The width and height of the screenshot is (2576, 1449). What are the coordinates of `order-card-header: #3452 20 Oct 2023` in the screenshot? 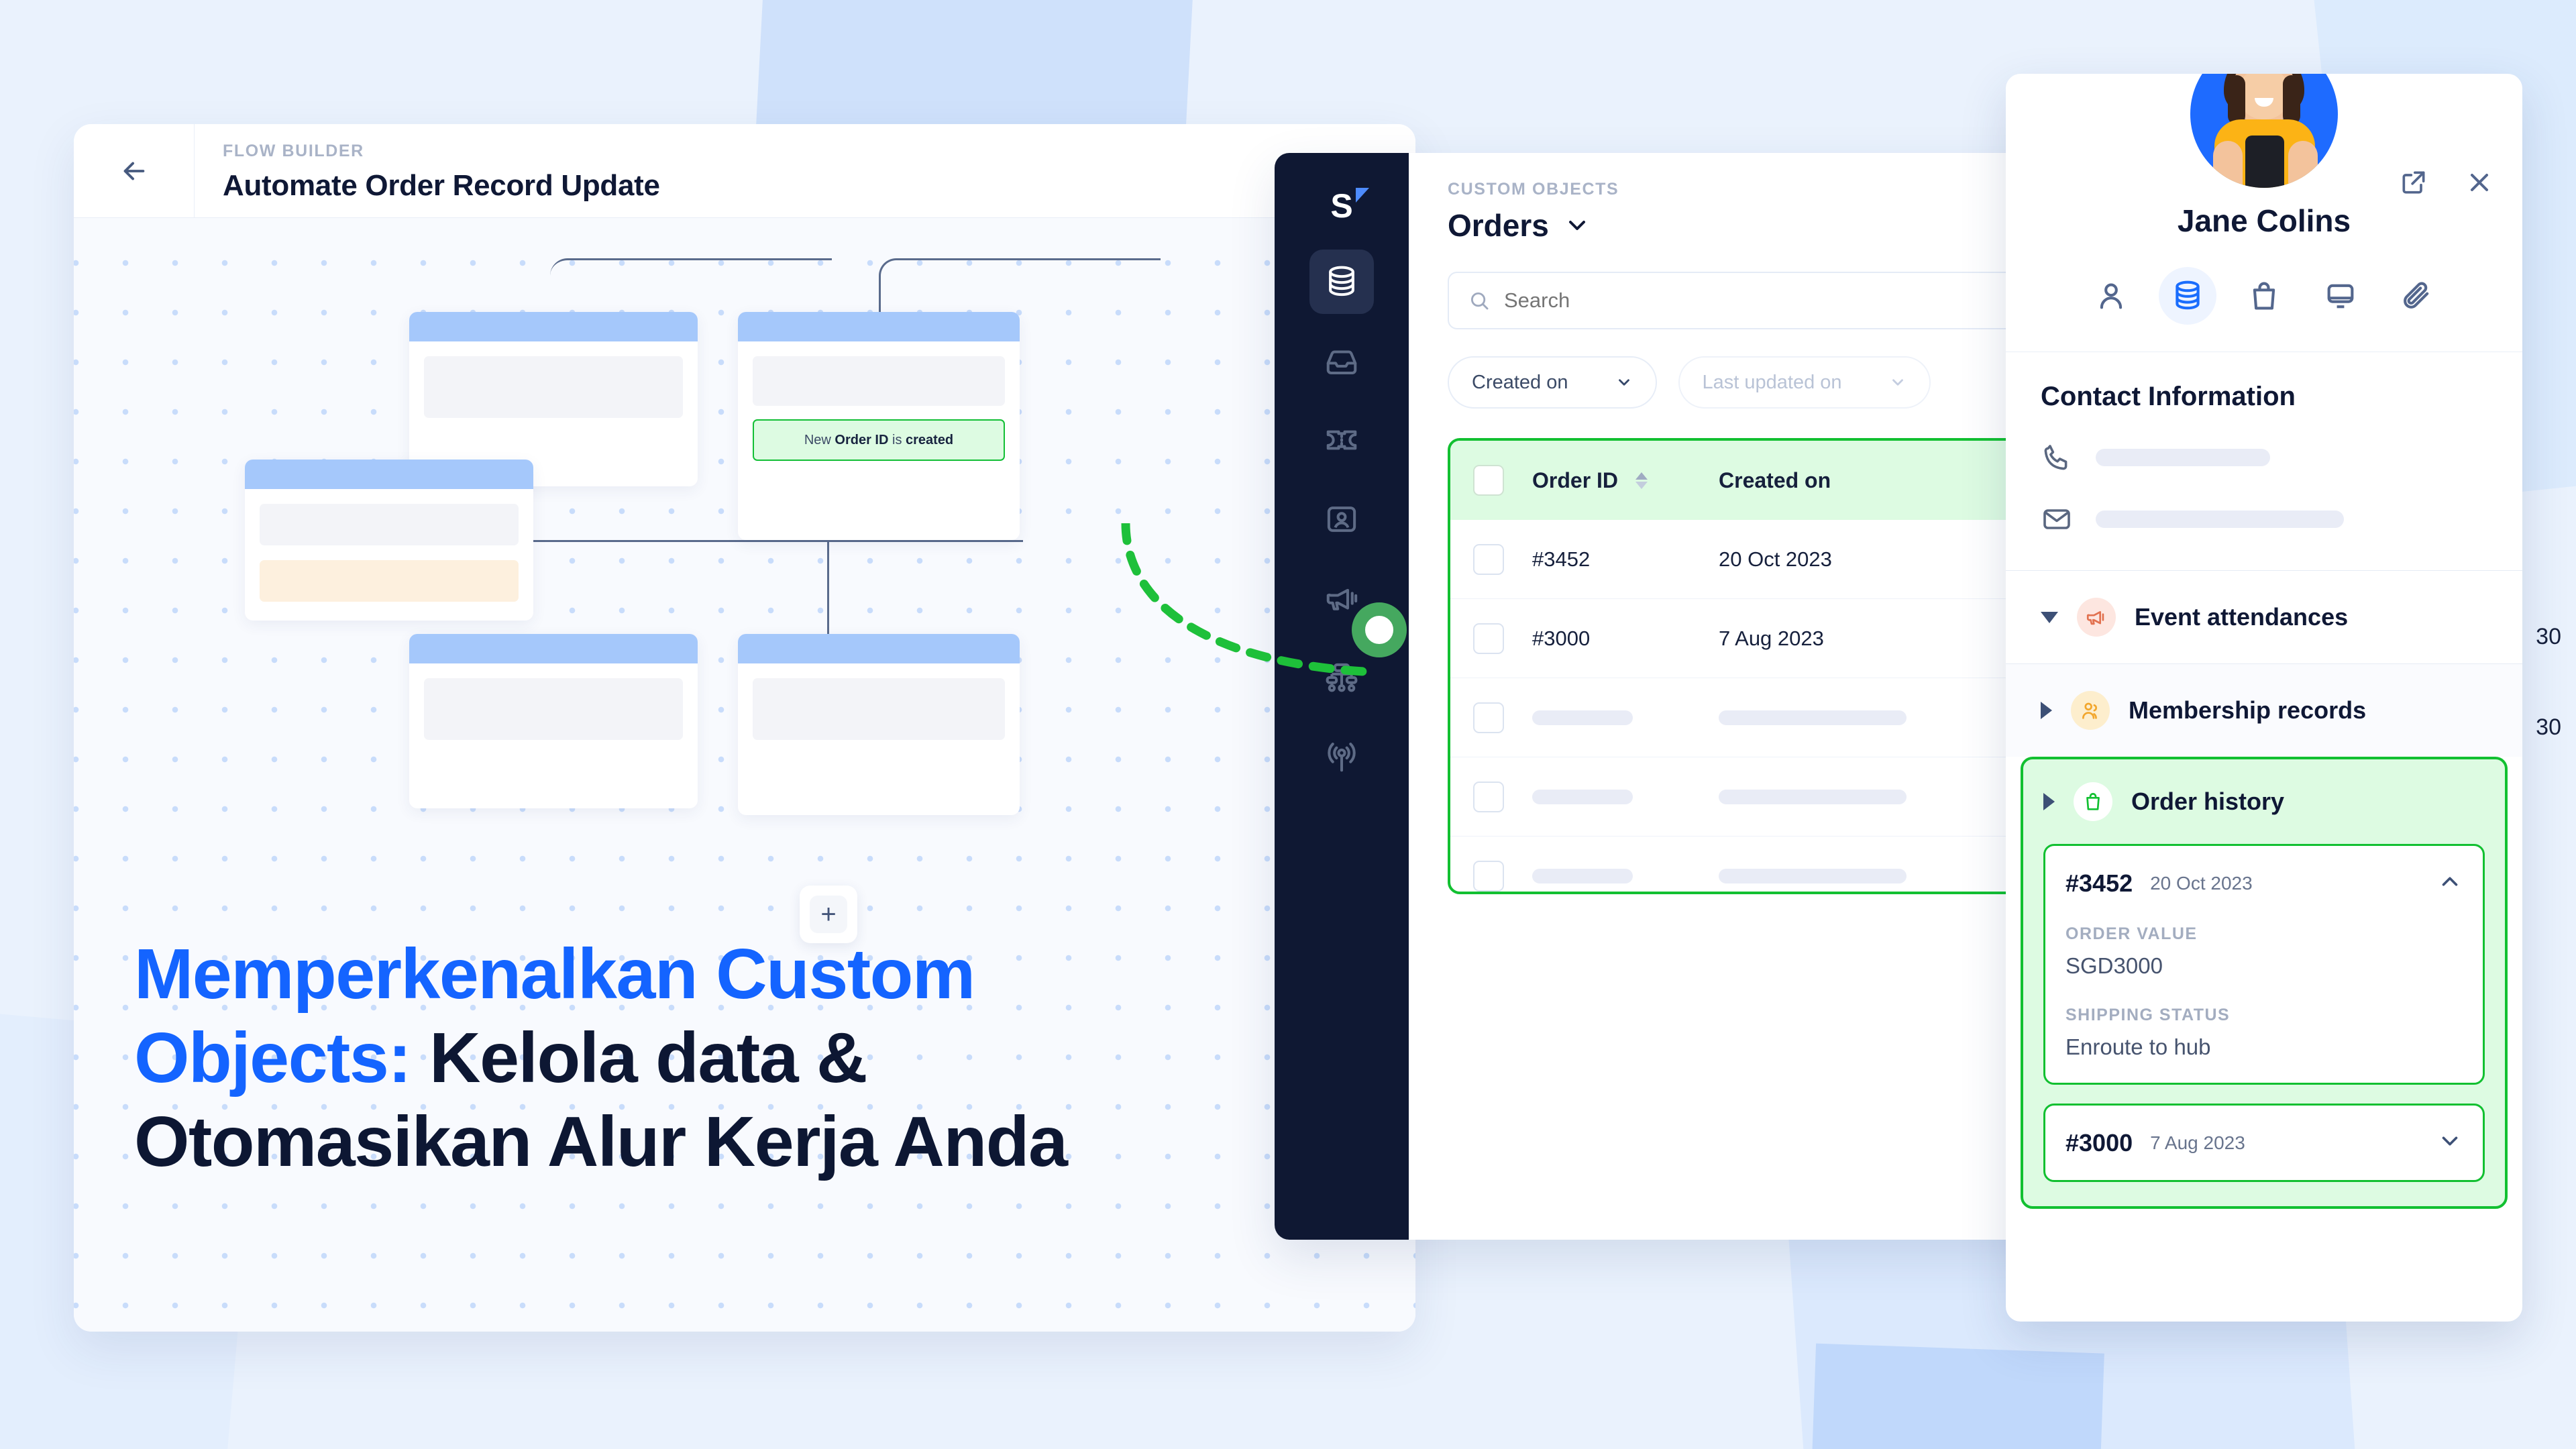 It's located at (2264, 883).